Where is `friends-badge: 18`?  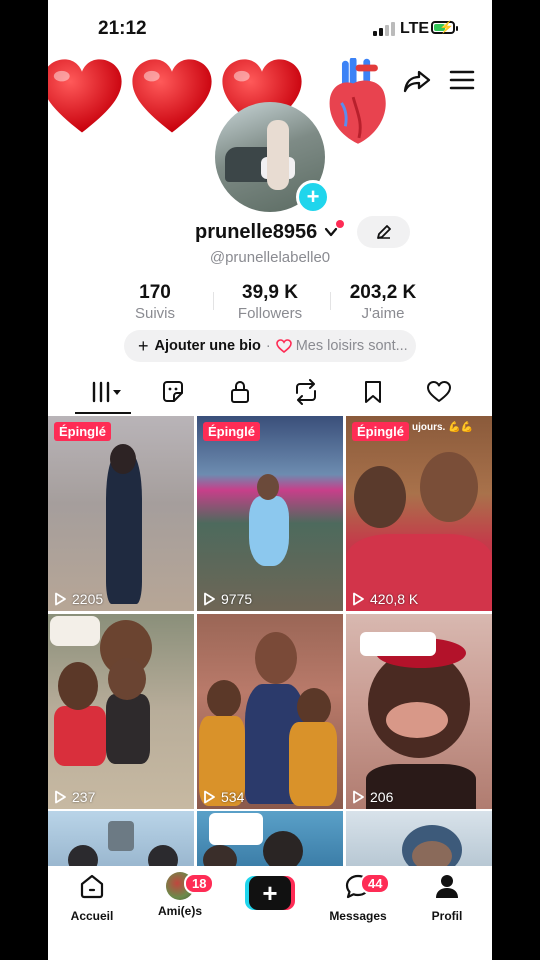
friends-badge: 18 is located at coordinates (199, 883).